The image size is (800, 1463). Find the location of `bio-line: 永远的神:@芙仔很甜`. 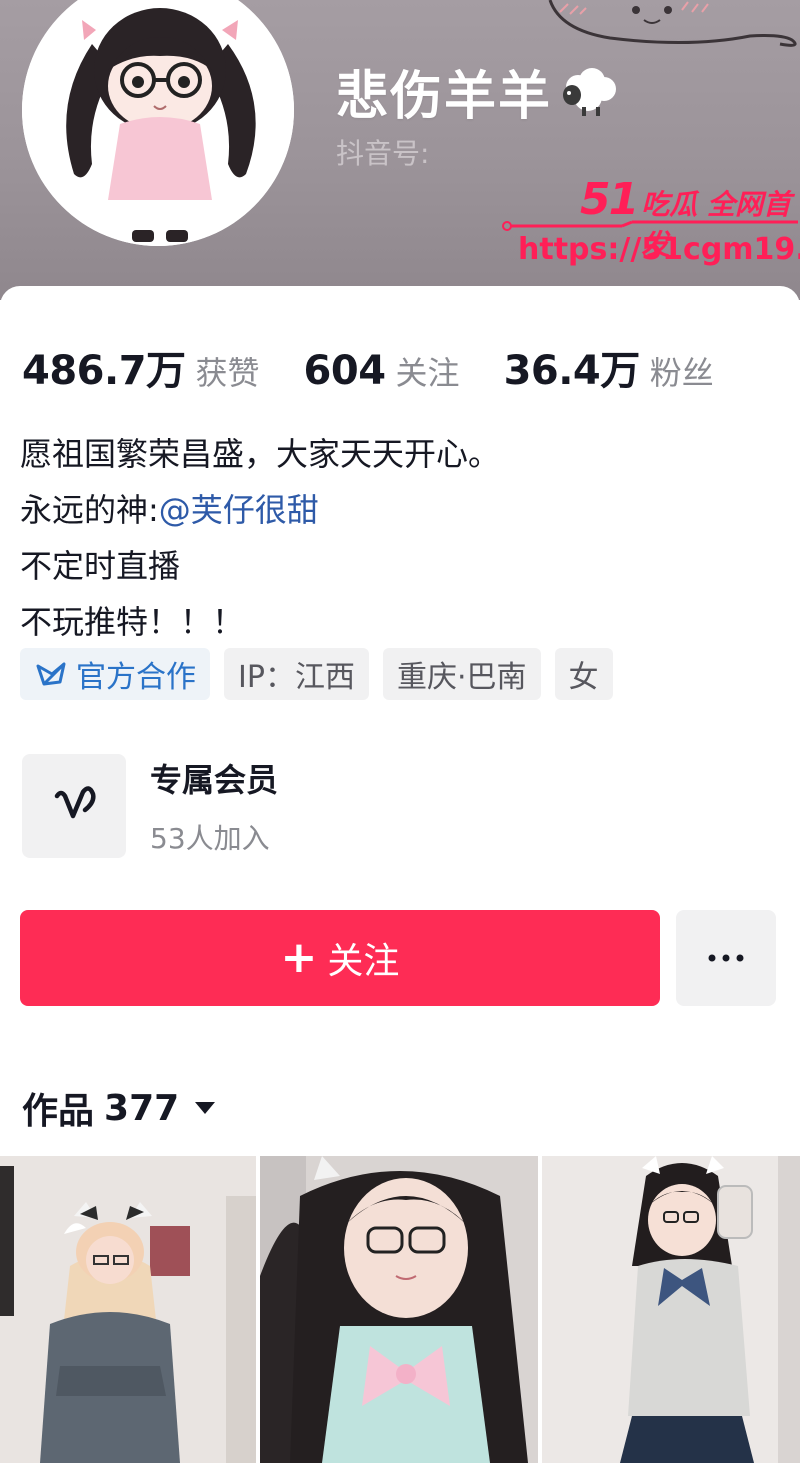

bio-line: 永远的神:@芙仔很甜 is located at coordinates (260, 510).